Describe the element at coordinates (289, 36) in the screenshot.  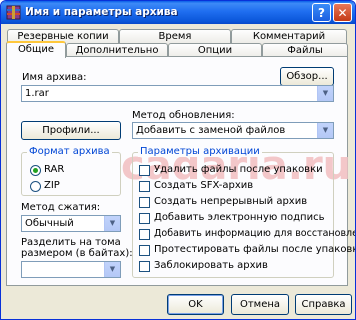
I see `tab-comment: Комментарий` at that location.